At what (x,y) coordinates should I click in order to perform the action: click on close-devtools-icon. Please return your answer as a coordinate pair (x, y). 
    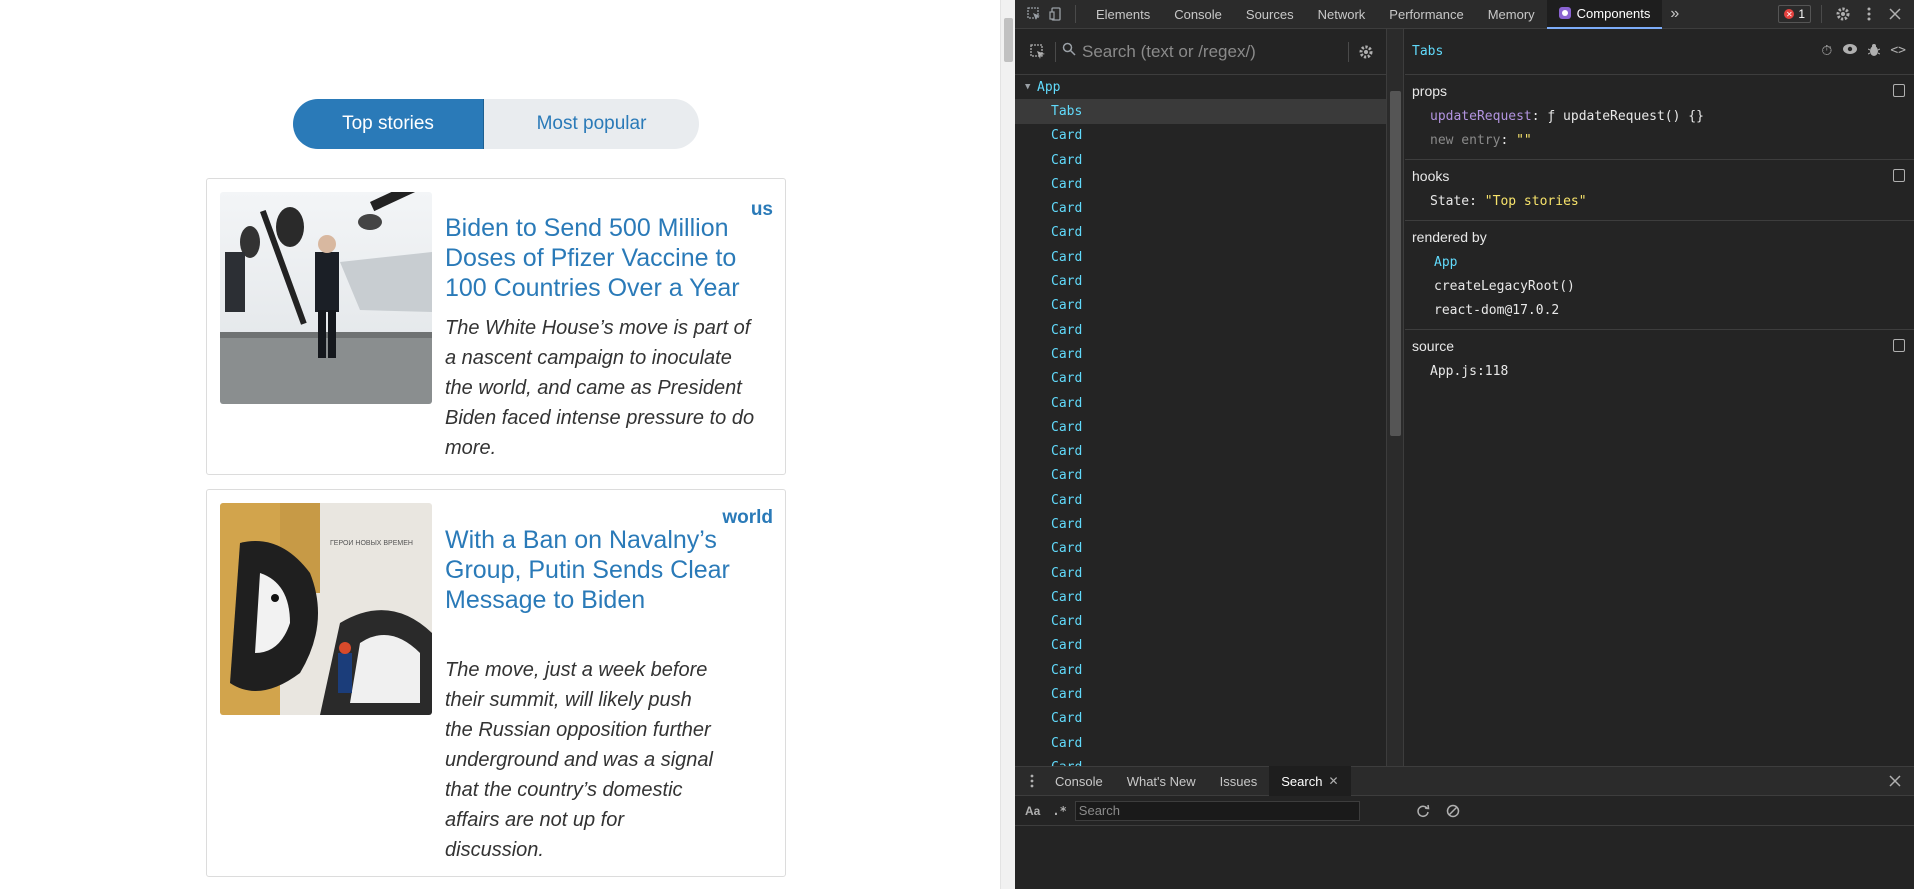
    Looking at the image, I should click on (1895, 14).